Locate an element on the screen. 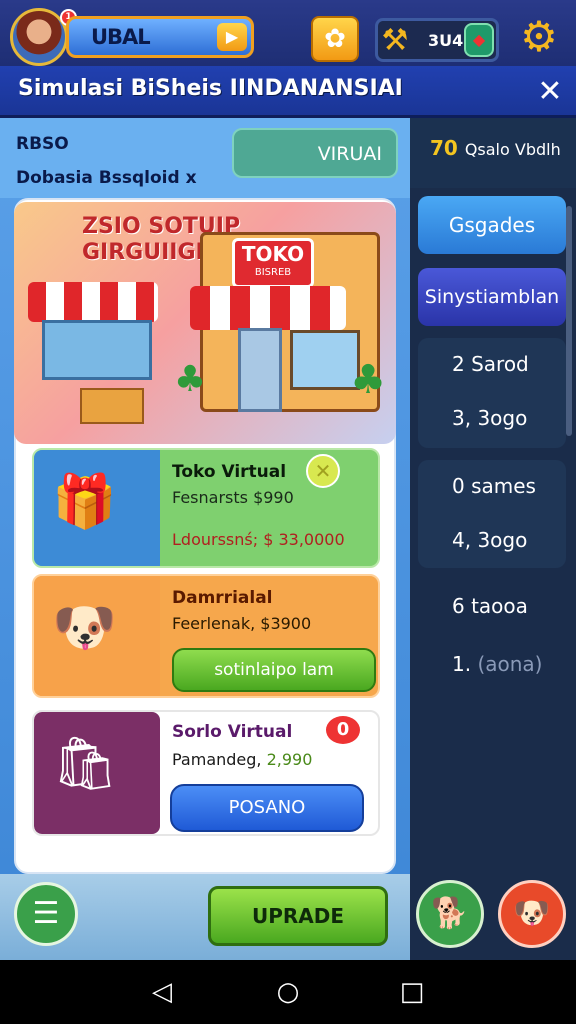 The image size is (576, 1024). card-image: 🐶 is located at coordinates (97, 636).